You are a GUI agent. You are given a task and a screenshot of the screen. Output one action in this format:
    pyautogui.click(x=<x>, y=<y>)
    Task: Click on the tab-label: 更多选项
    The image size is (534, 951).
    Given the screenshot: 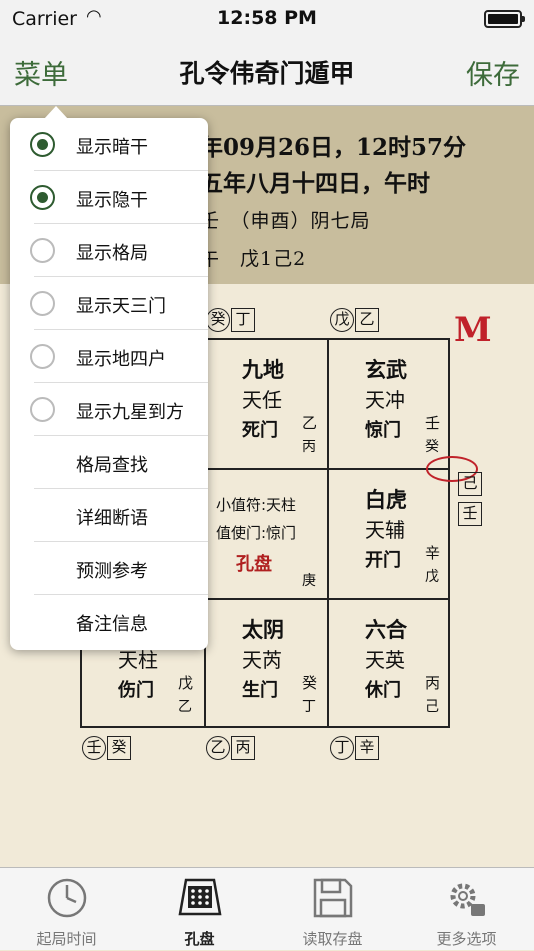 What is the action you would take?
    pyautogui.click(x=466, y=939)
    